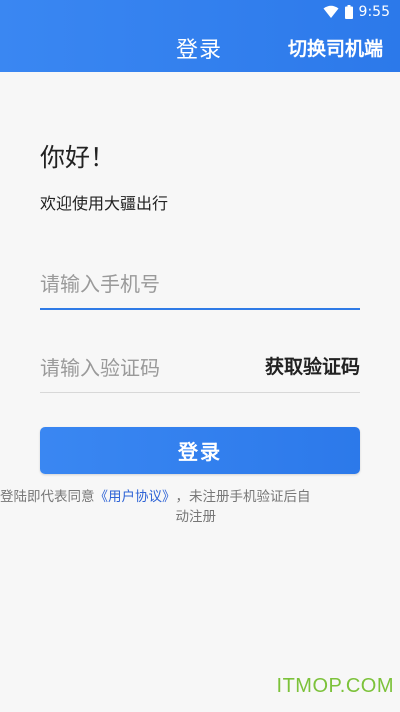  I want to click on battery-icon, so click(348, 12).